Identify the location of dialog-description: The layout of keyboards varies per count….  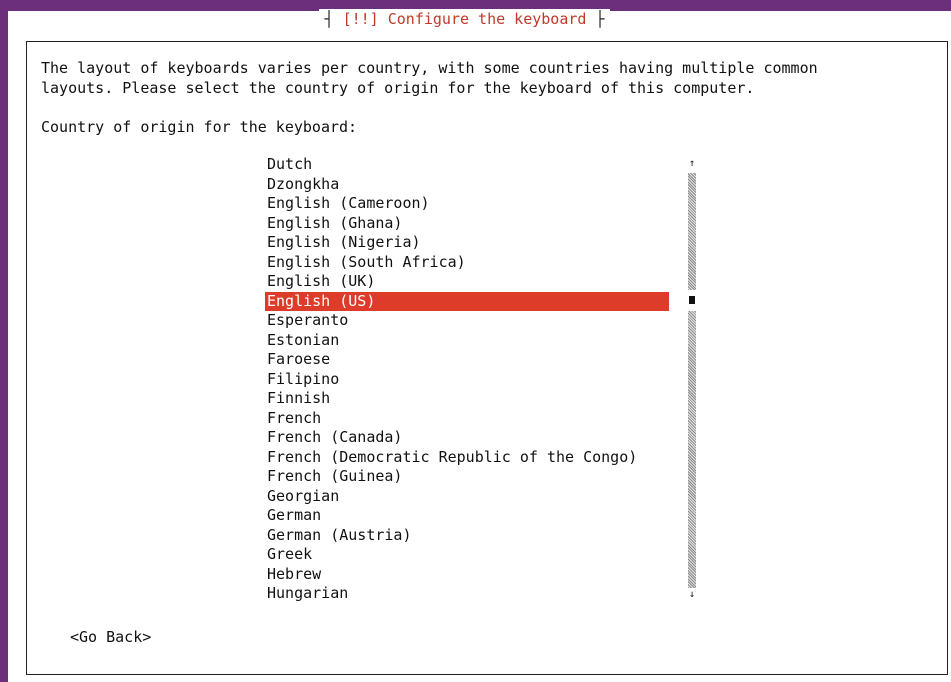
(429, 78).